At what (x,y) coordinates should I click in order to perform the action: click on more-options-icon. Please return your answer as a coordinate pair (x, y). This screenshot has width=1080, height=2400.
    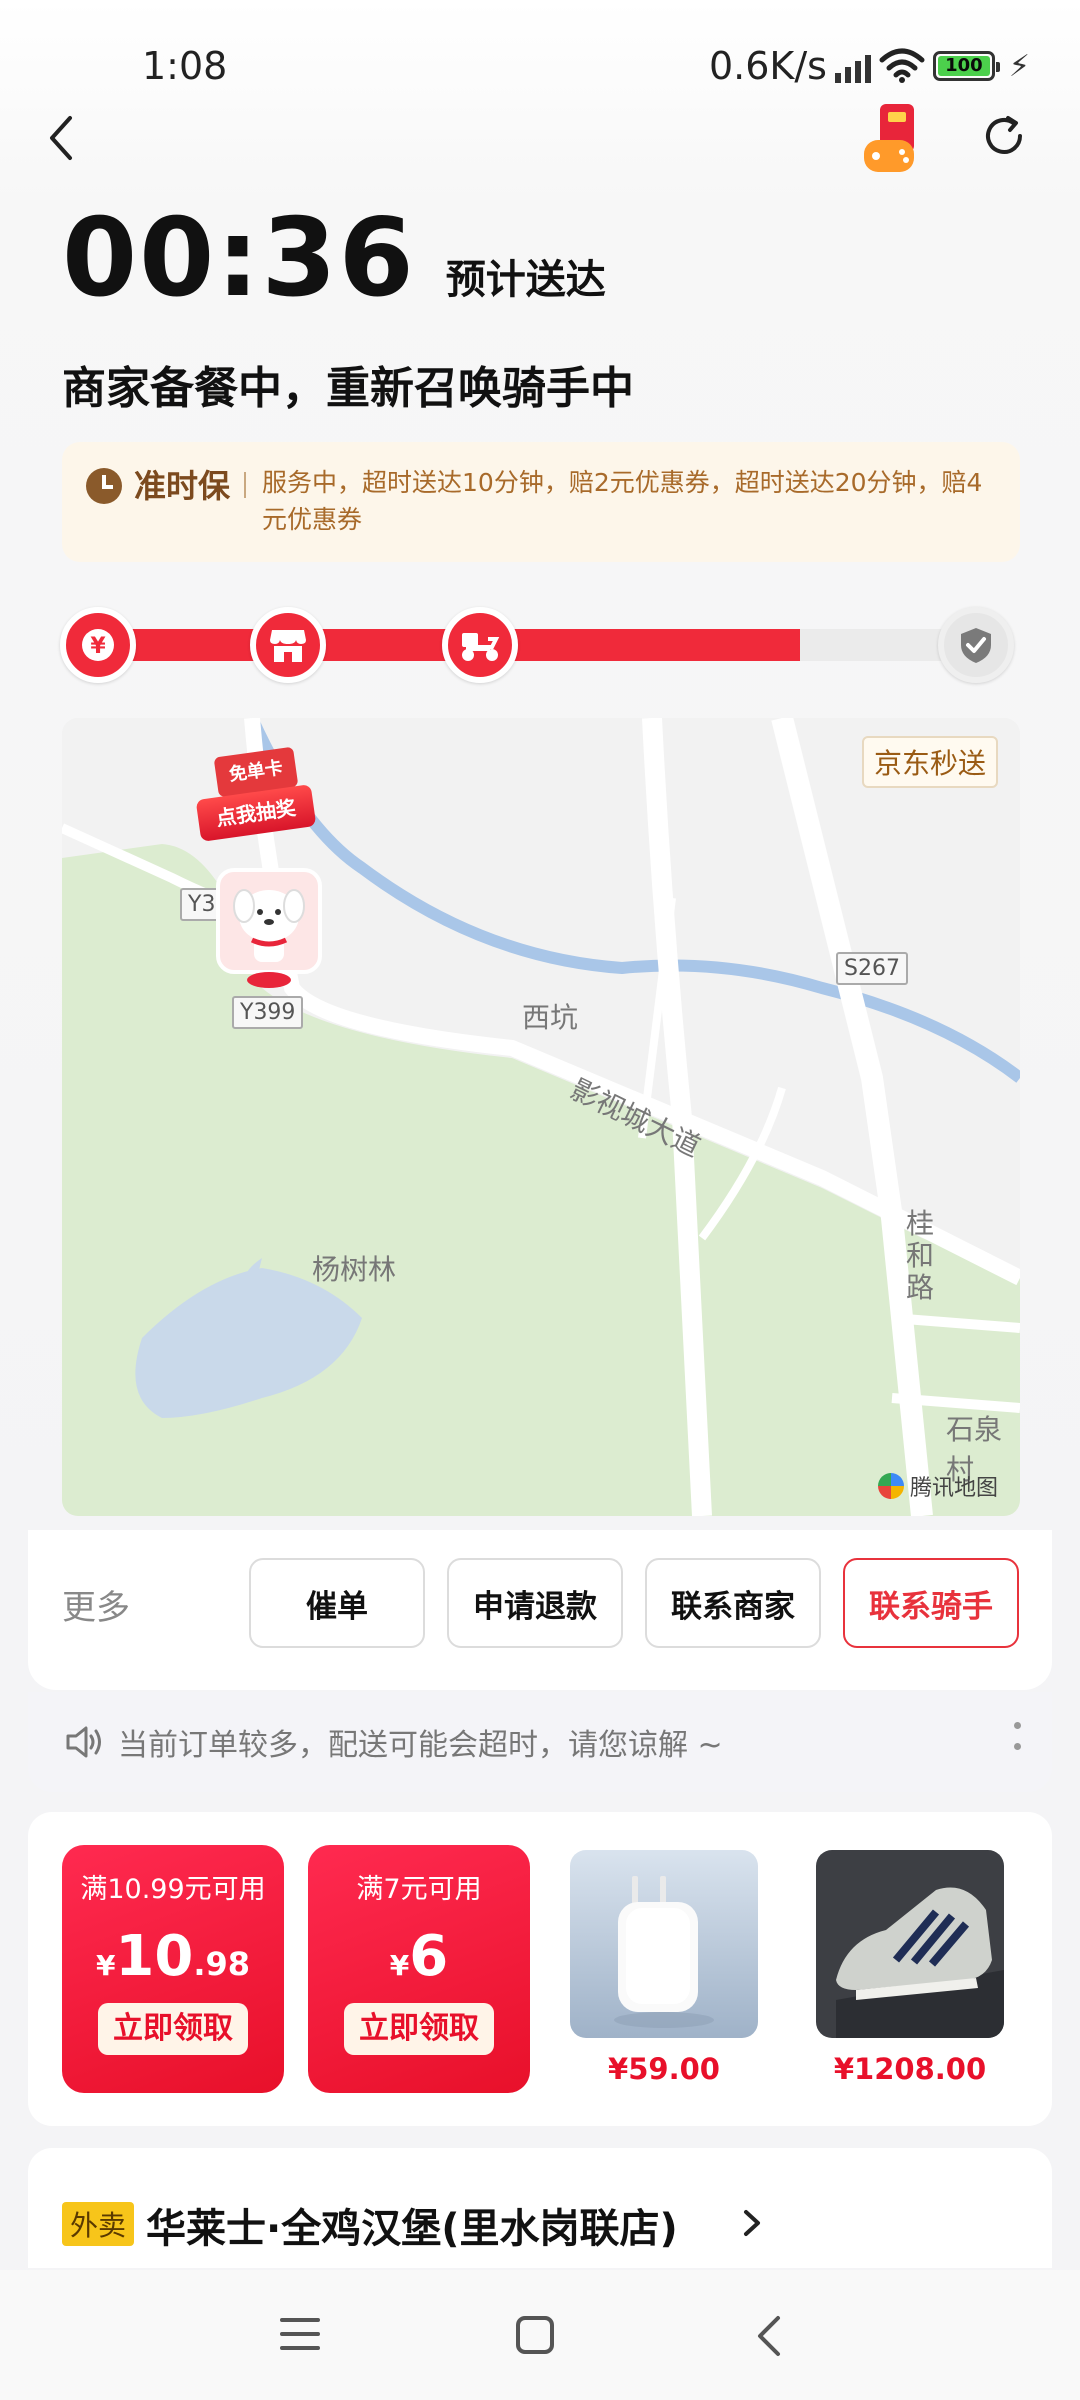
    Looking at the image, I should click on (1018, 1742).